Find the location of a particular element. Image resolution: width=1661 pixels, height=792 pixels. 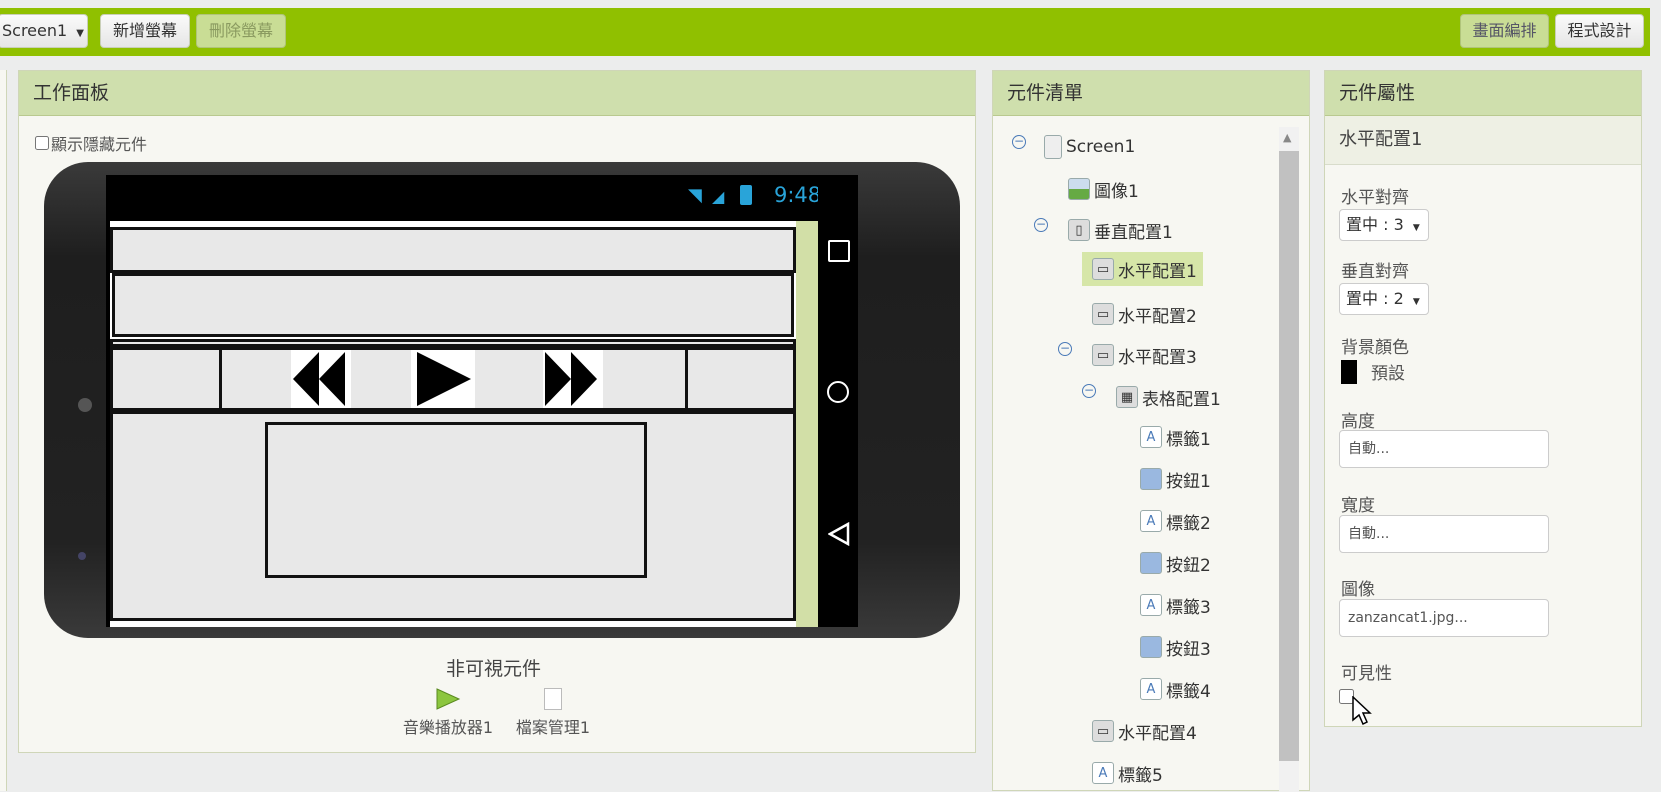

tree-item-label5: A 標籤5 is located at coordinates (1127, 773).